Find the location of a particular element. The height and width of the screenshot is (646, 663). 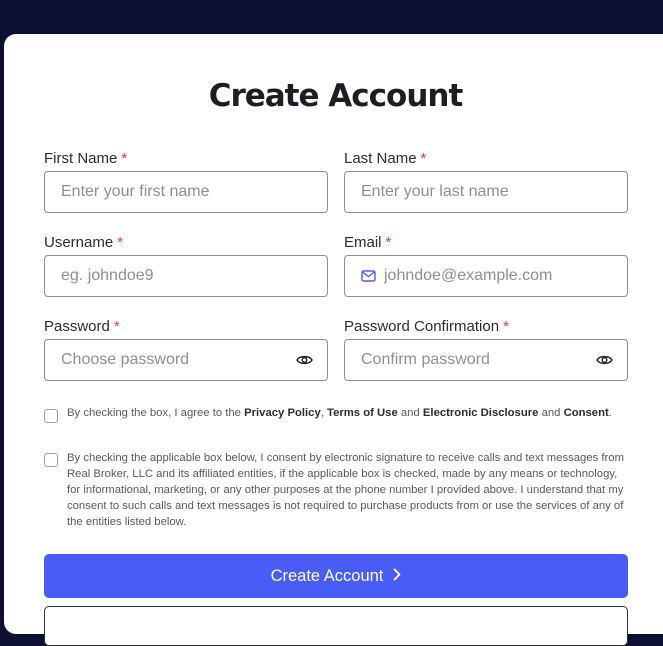

period-text: . is located at coordinates (610, 413).